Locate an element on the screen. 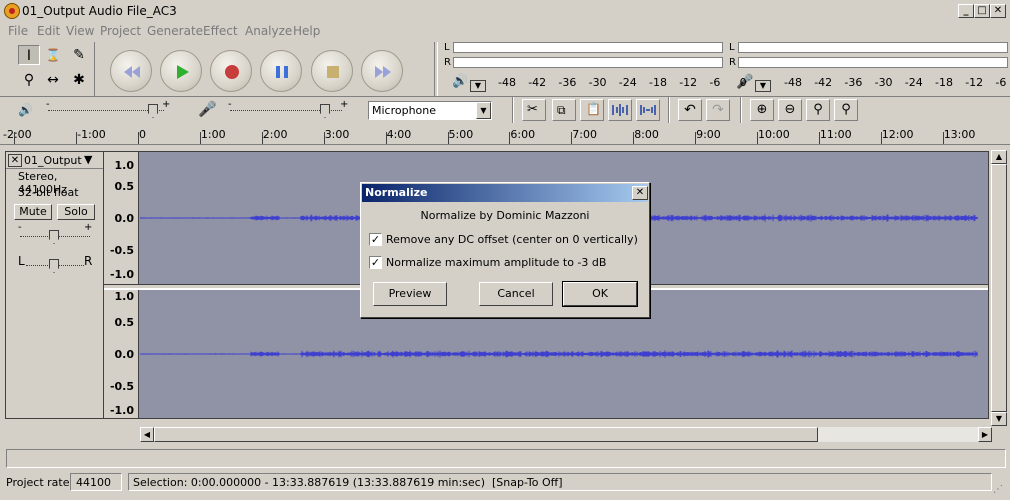  amplitude-tick-label: -0.5 is located at coordinates (121, 386).